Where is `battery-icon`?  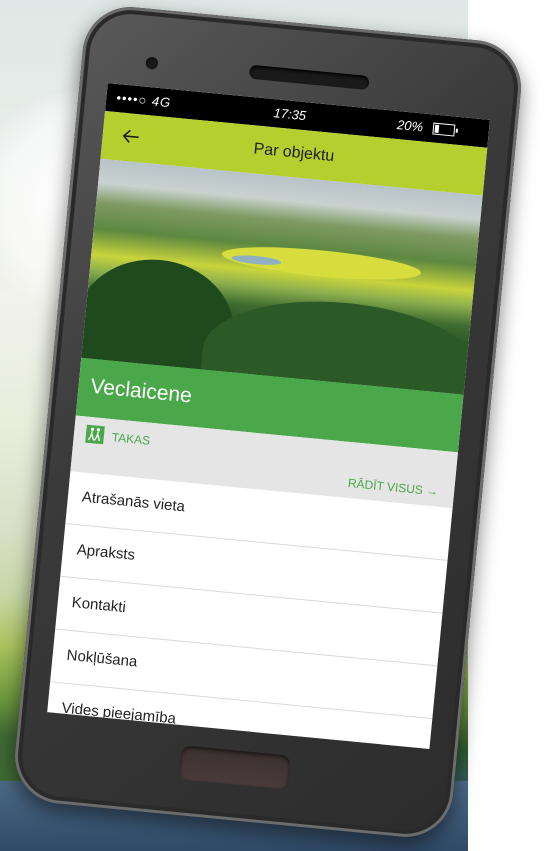 battery-icon is located at coordinates (444, 129).